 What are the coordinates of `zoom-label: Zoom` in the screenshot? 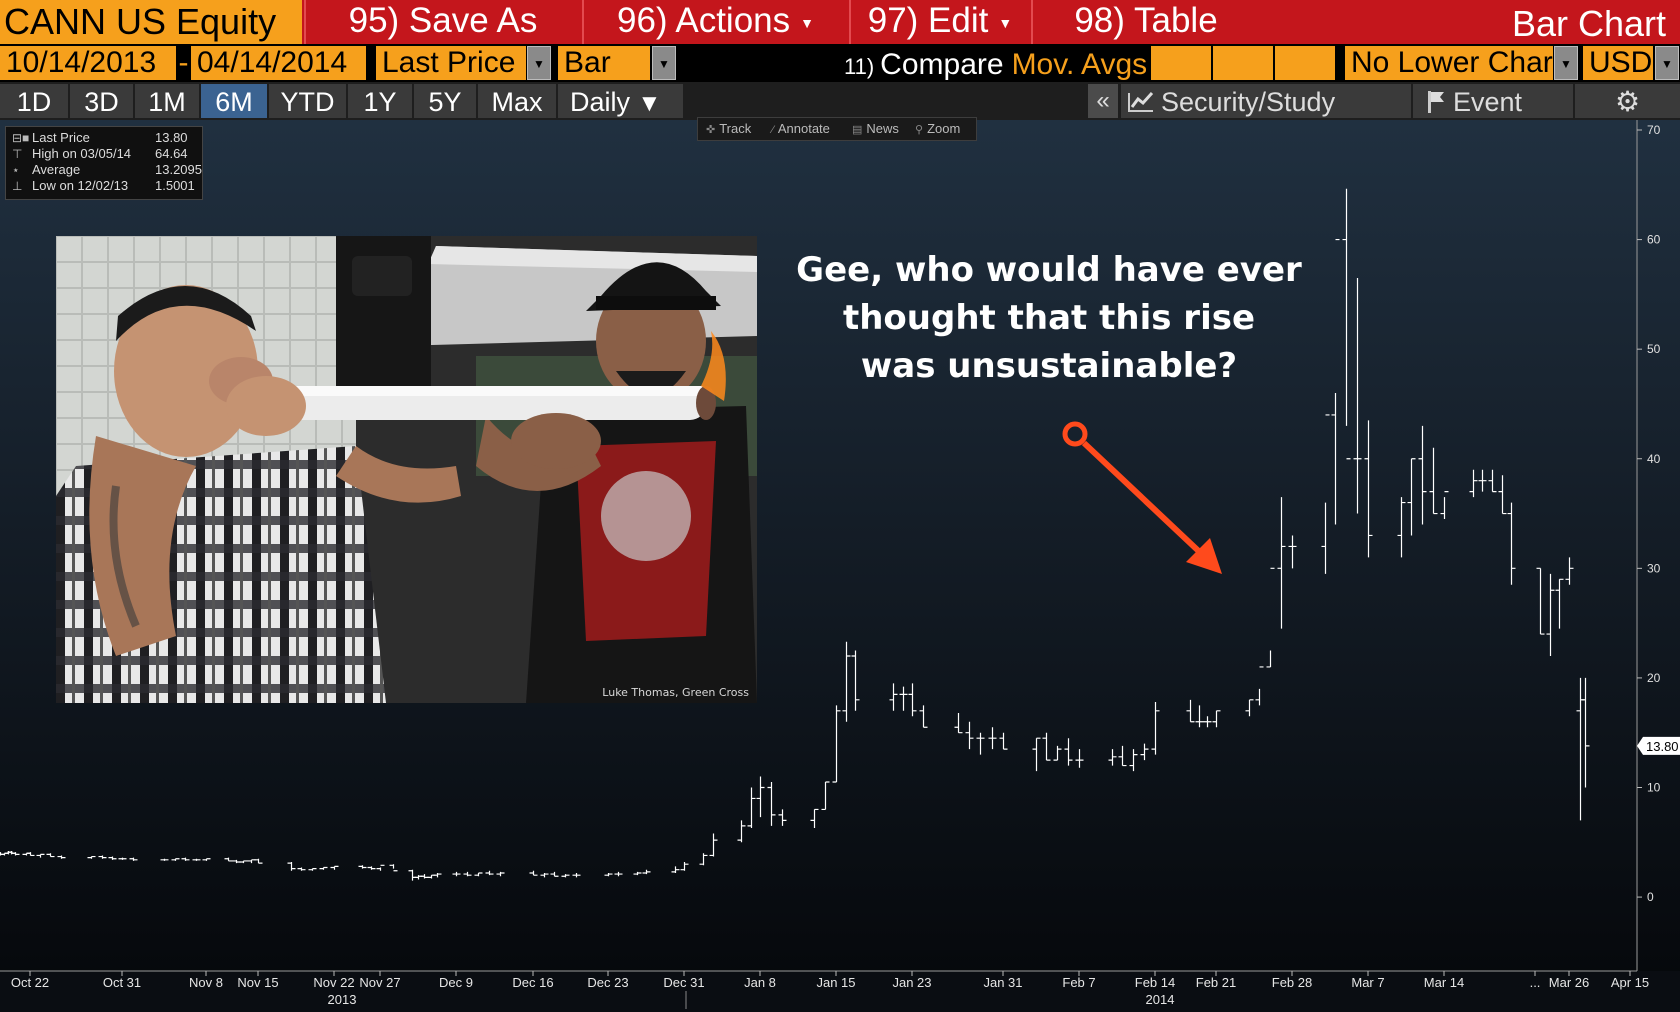 It's located at (944, 128).